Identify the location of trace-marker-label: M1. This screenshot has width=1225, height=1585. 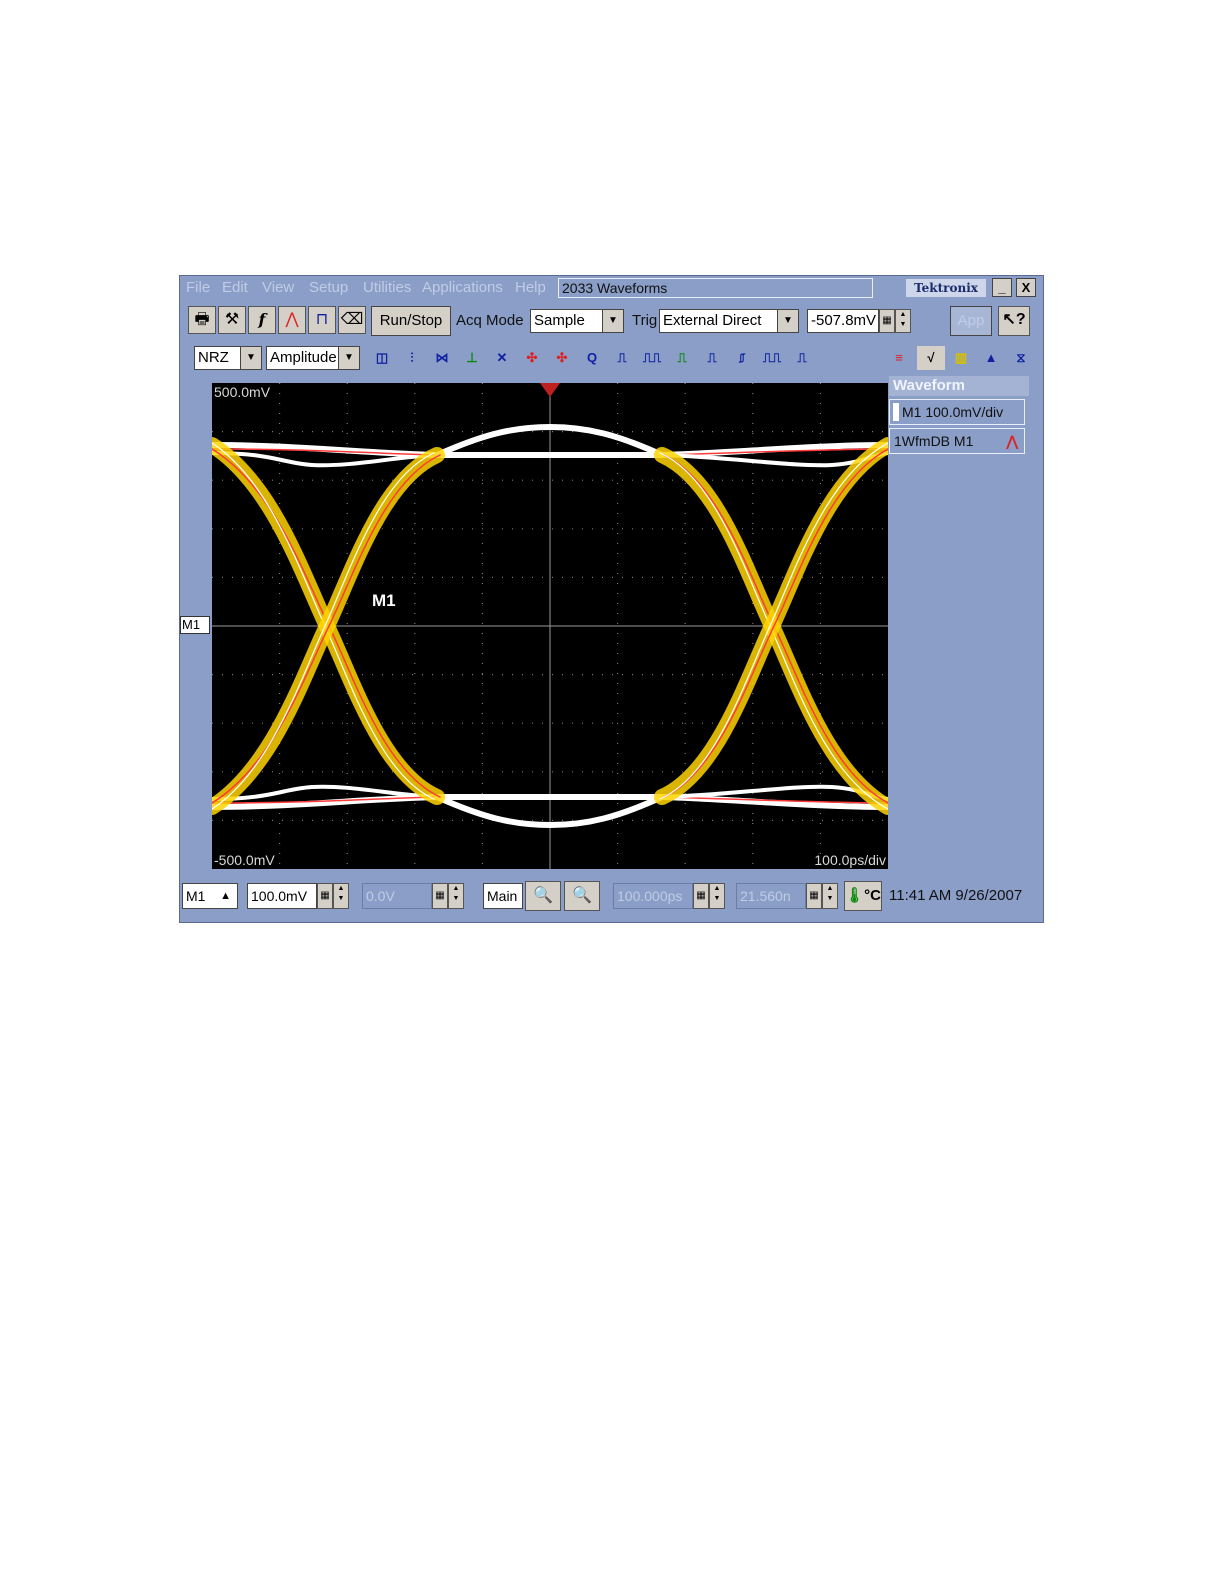
(191, 624).